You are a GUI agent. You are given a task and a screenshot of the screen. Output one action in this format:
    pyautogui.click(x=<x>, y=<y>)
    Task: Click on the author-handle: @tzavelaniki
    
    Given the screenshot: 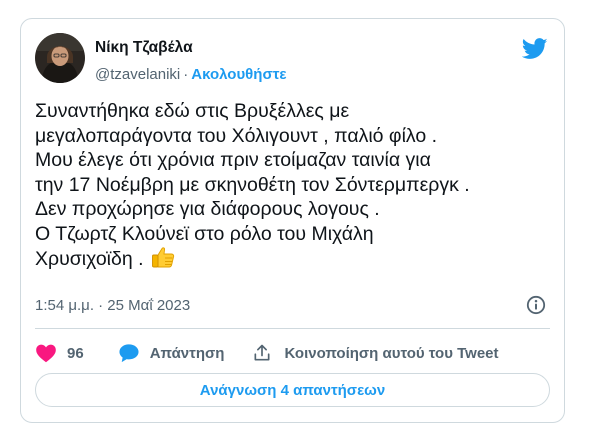 What is the action you would take?
    pyautogui.click(x=137, y=74)
    